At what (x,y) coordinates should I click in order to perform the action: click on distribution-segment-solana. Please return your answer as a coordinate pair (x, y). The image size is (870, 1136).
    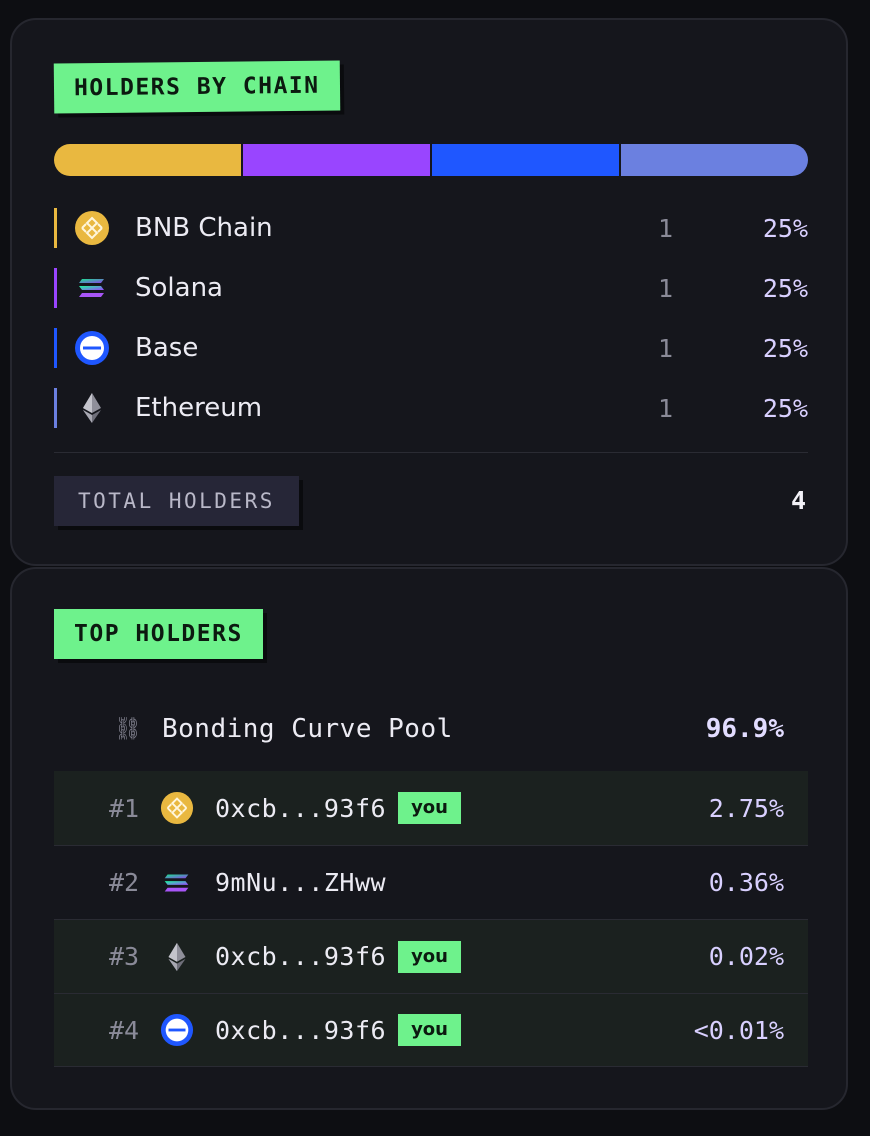
    Looking at the image, I should click on (336, 160).